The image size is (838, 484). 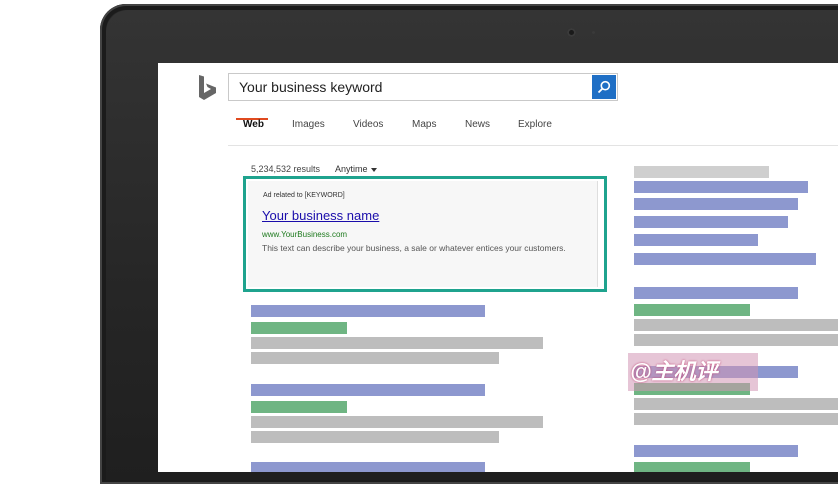 What do you see at coordinates (535, 124) in the screenshot?
I see `tab-explore: Explore` at bounding box center [535, 124].